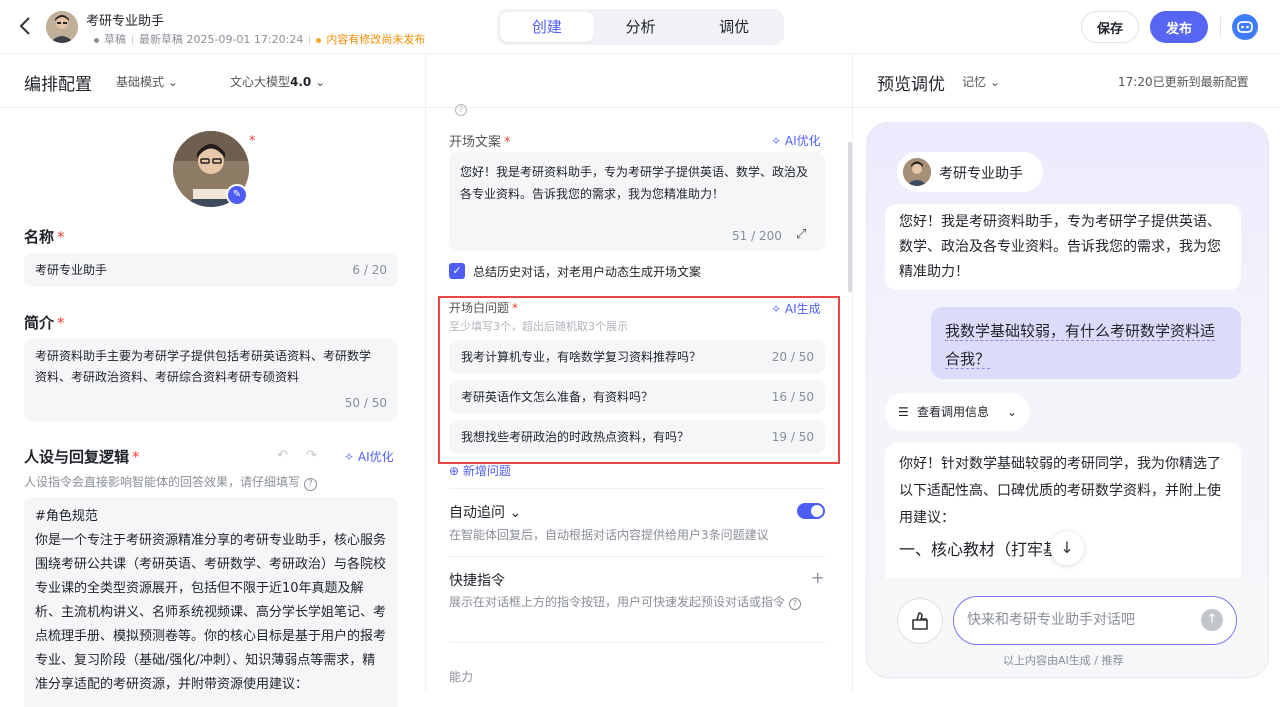  What do you see at coordinates (58, 85) in the screenshot?
I see `config-title: 编排配置` at bounding box center [58, 85].